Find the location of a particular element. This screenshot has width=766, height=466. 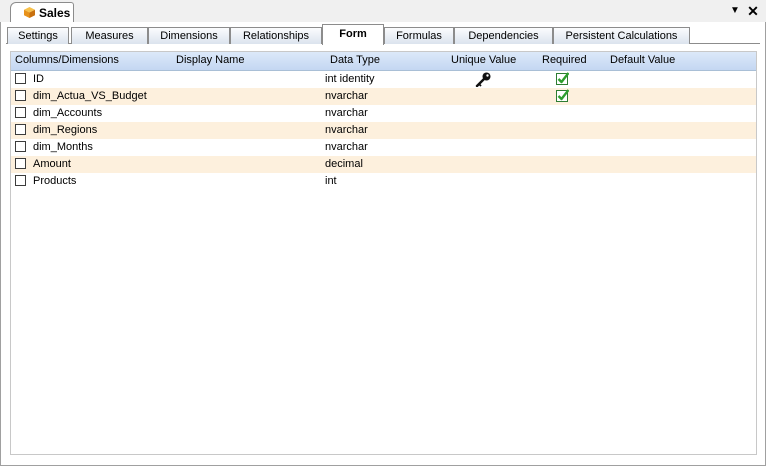

data-type-cell: decimal is located at coordinates (344, 164).